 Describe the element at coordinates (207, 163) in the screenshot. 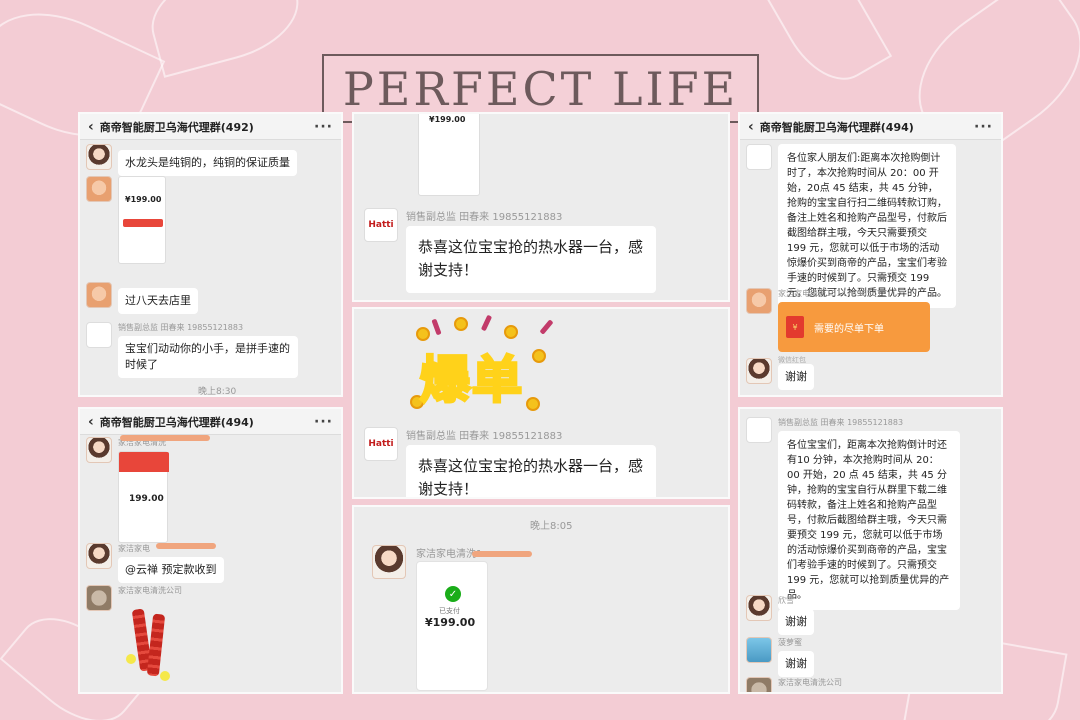

I see `message-bubble: 水龙头是纯铜的，纯铜的保证质量` at that location.